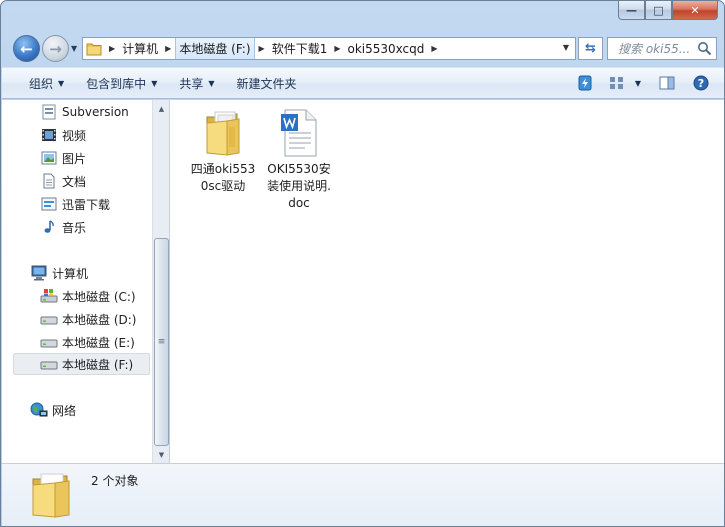 The image size is (725, 527). I want to click on share-menu: 共享 ▼, so click(196, 83).